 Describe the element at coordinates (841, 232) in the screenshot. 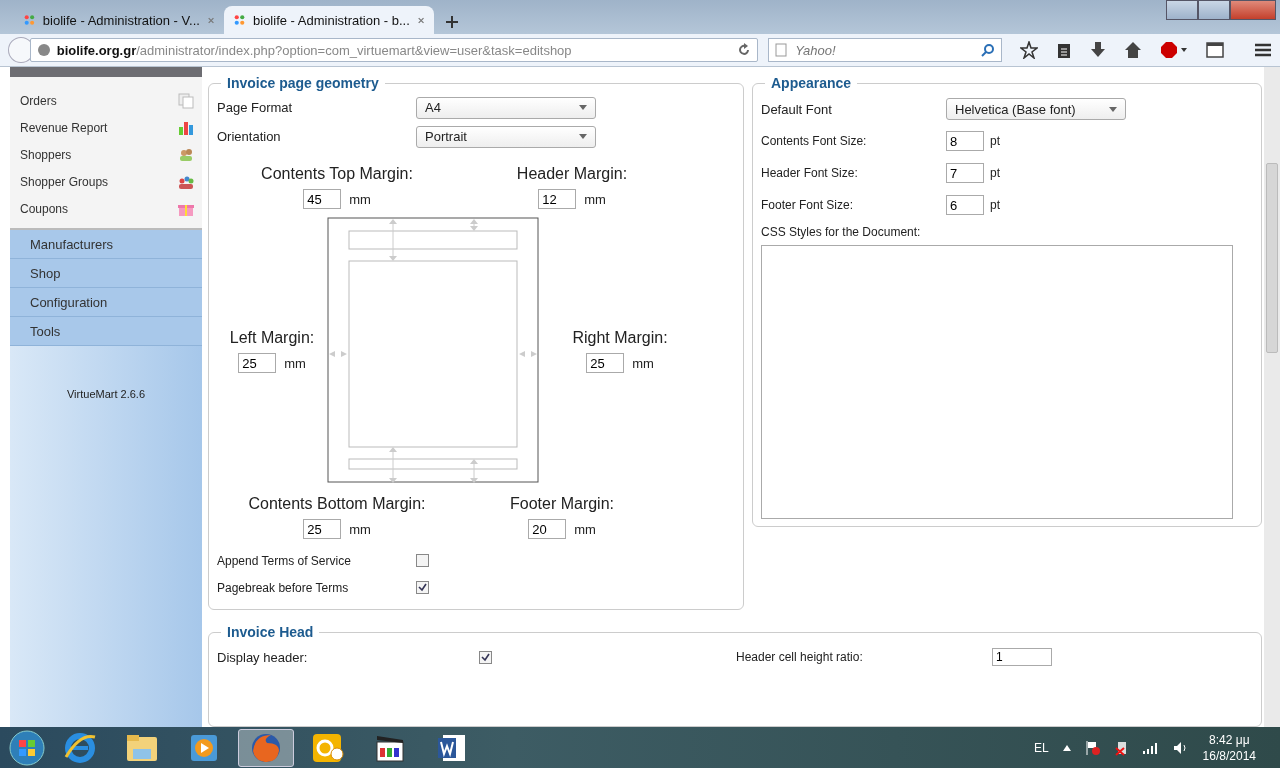

I see `field-label: CSS Styles for the Document:` at that location.